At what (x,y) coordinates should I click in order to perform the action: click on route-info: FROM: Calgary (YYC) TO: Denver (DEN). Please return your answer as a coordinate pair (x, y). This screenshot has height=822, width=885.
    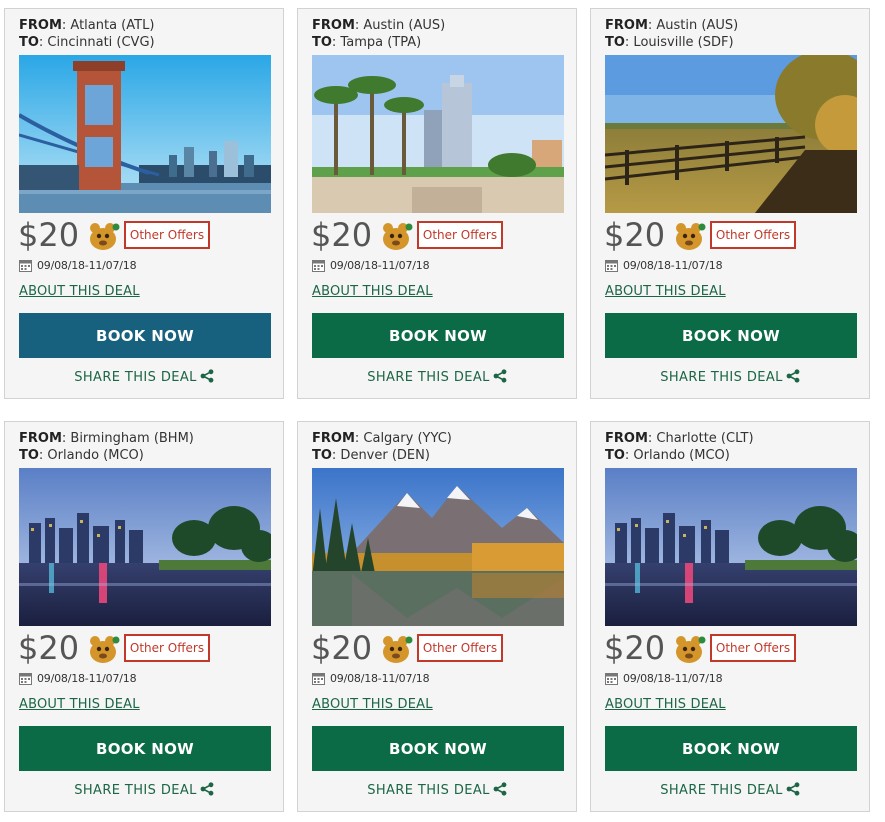
    Looking at the image, I should click on (382, 447).